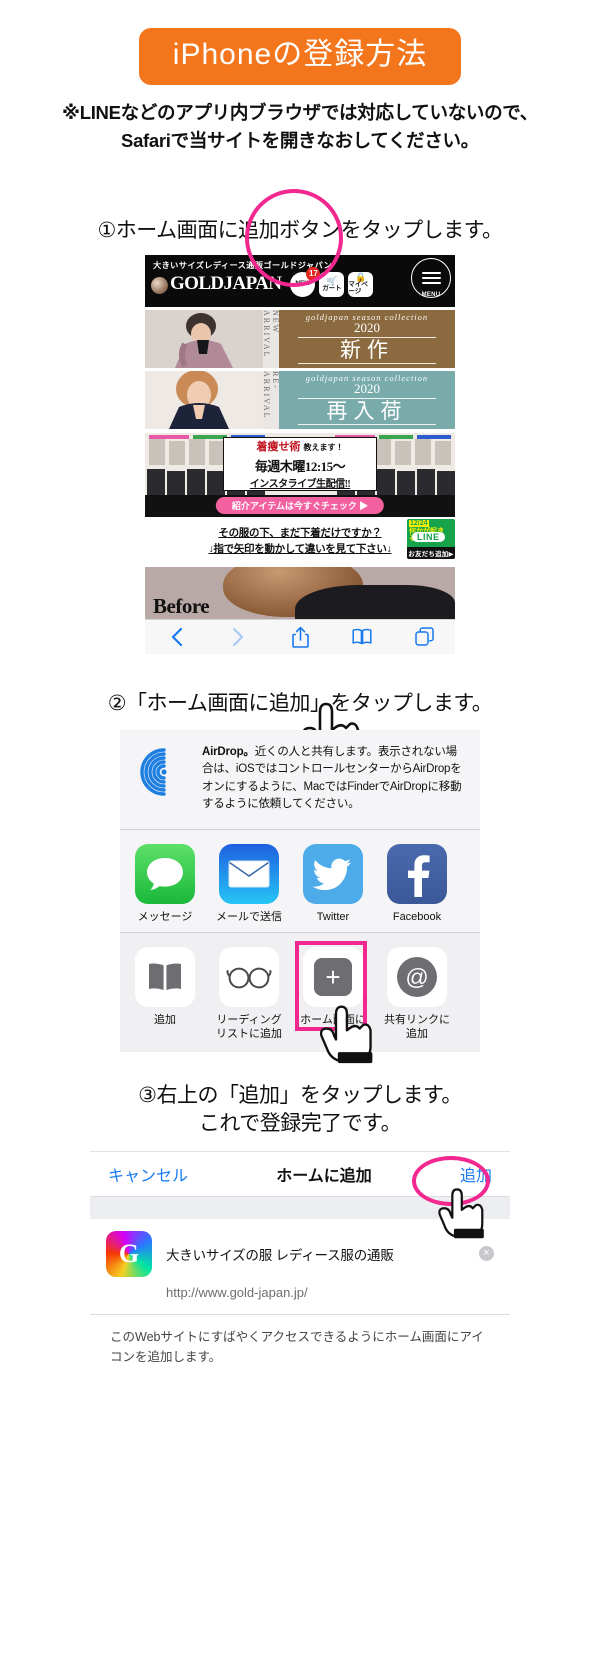  I want to click on add-to-home-navbar: キャンセル ホームに追加 追加, so click(300, 1174).